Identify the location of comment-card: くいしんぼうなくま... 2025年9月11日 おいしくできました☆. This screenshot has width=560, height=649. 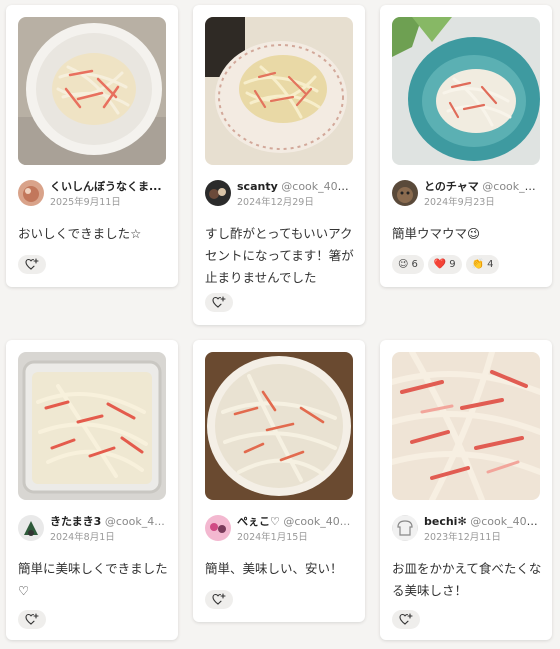
(92, 146).